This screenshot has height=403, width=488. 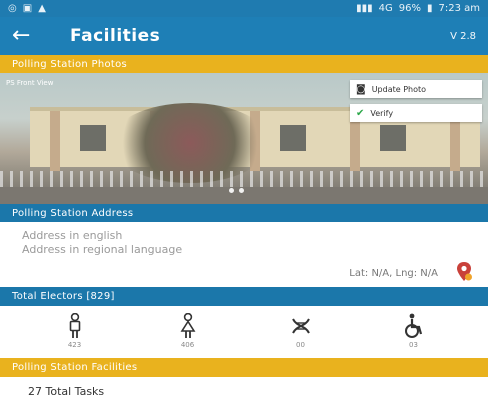 What do you see at coordinates (409, 8) in the screenshot?
I see `battery-level: 96%` at bounding box center [409, 8].